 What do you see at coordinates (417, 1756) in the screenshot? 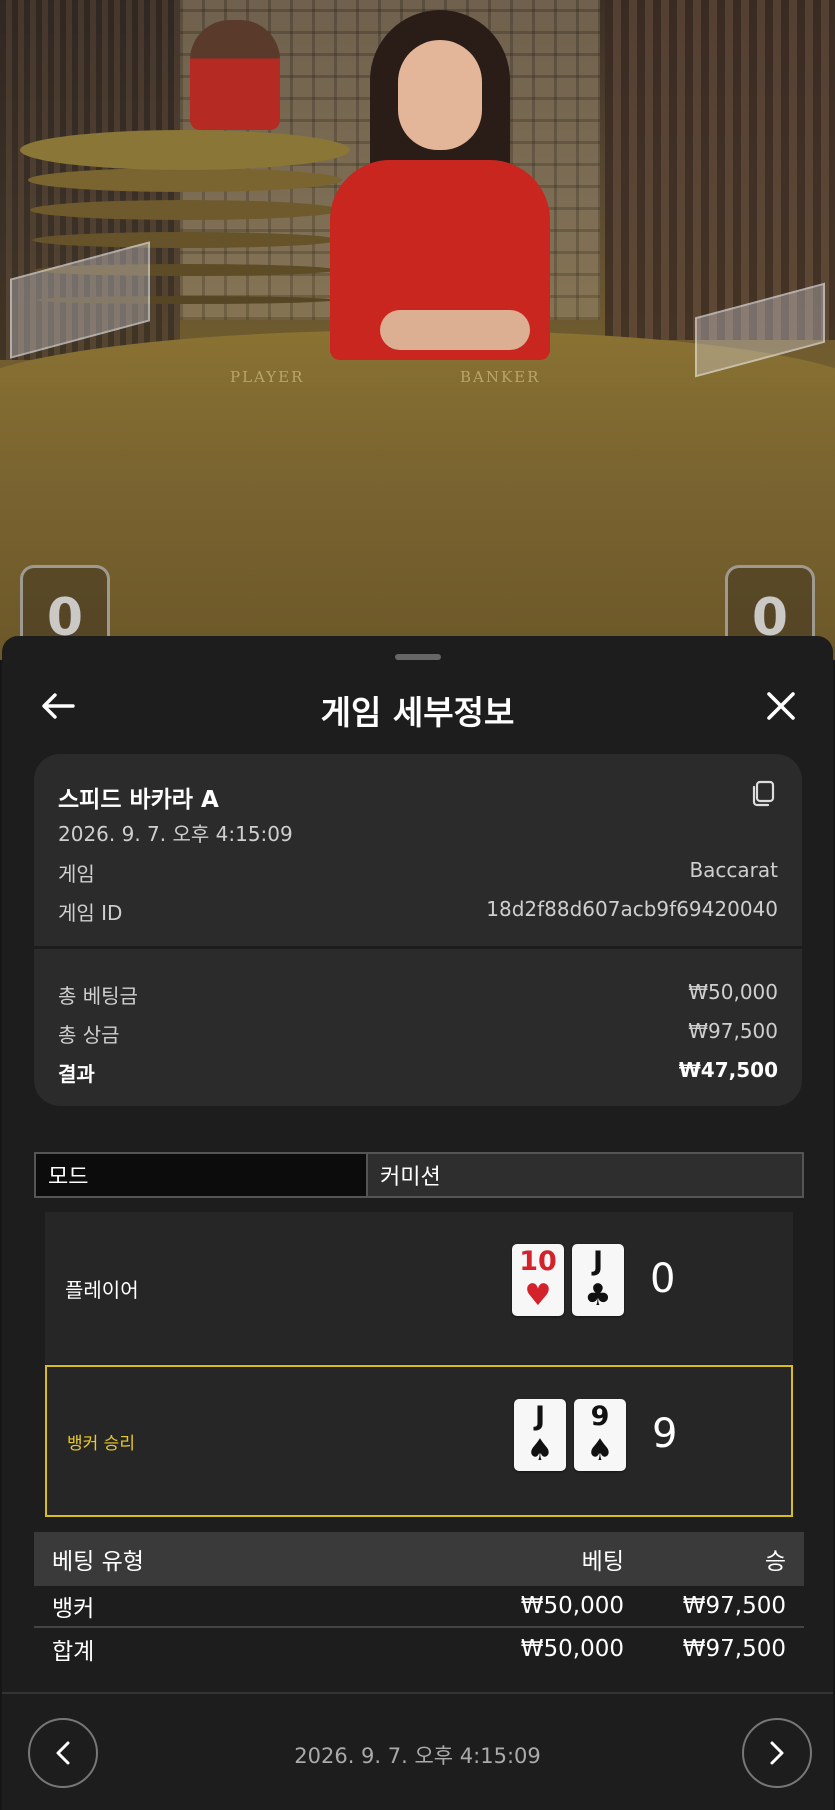
I see `footer-datetime: 2026. 9. 7. 오후 4:15:09` at bounding box center [417, 1756].